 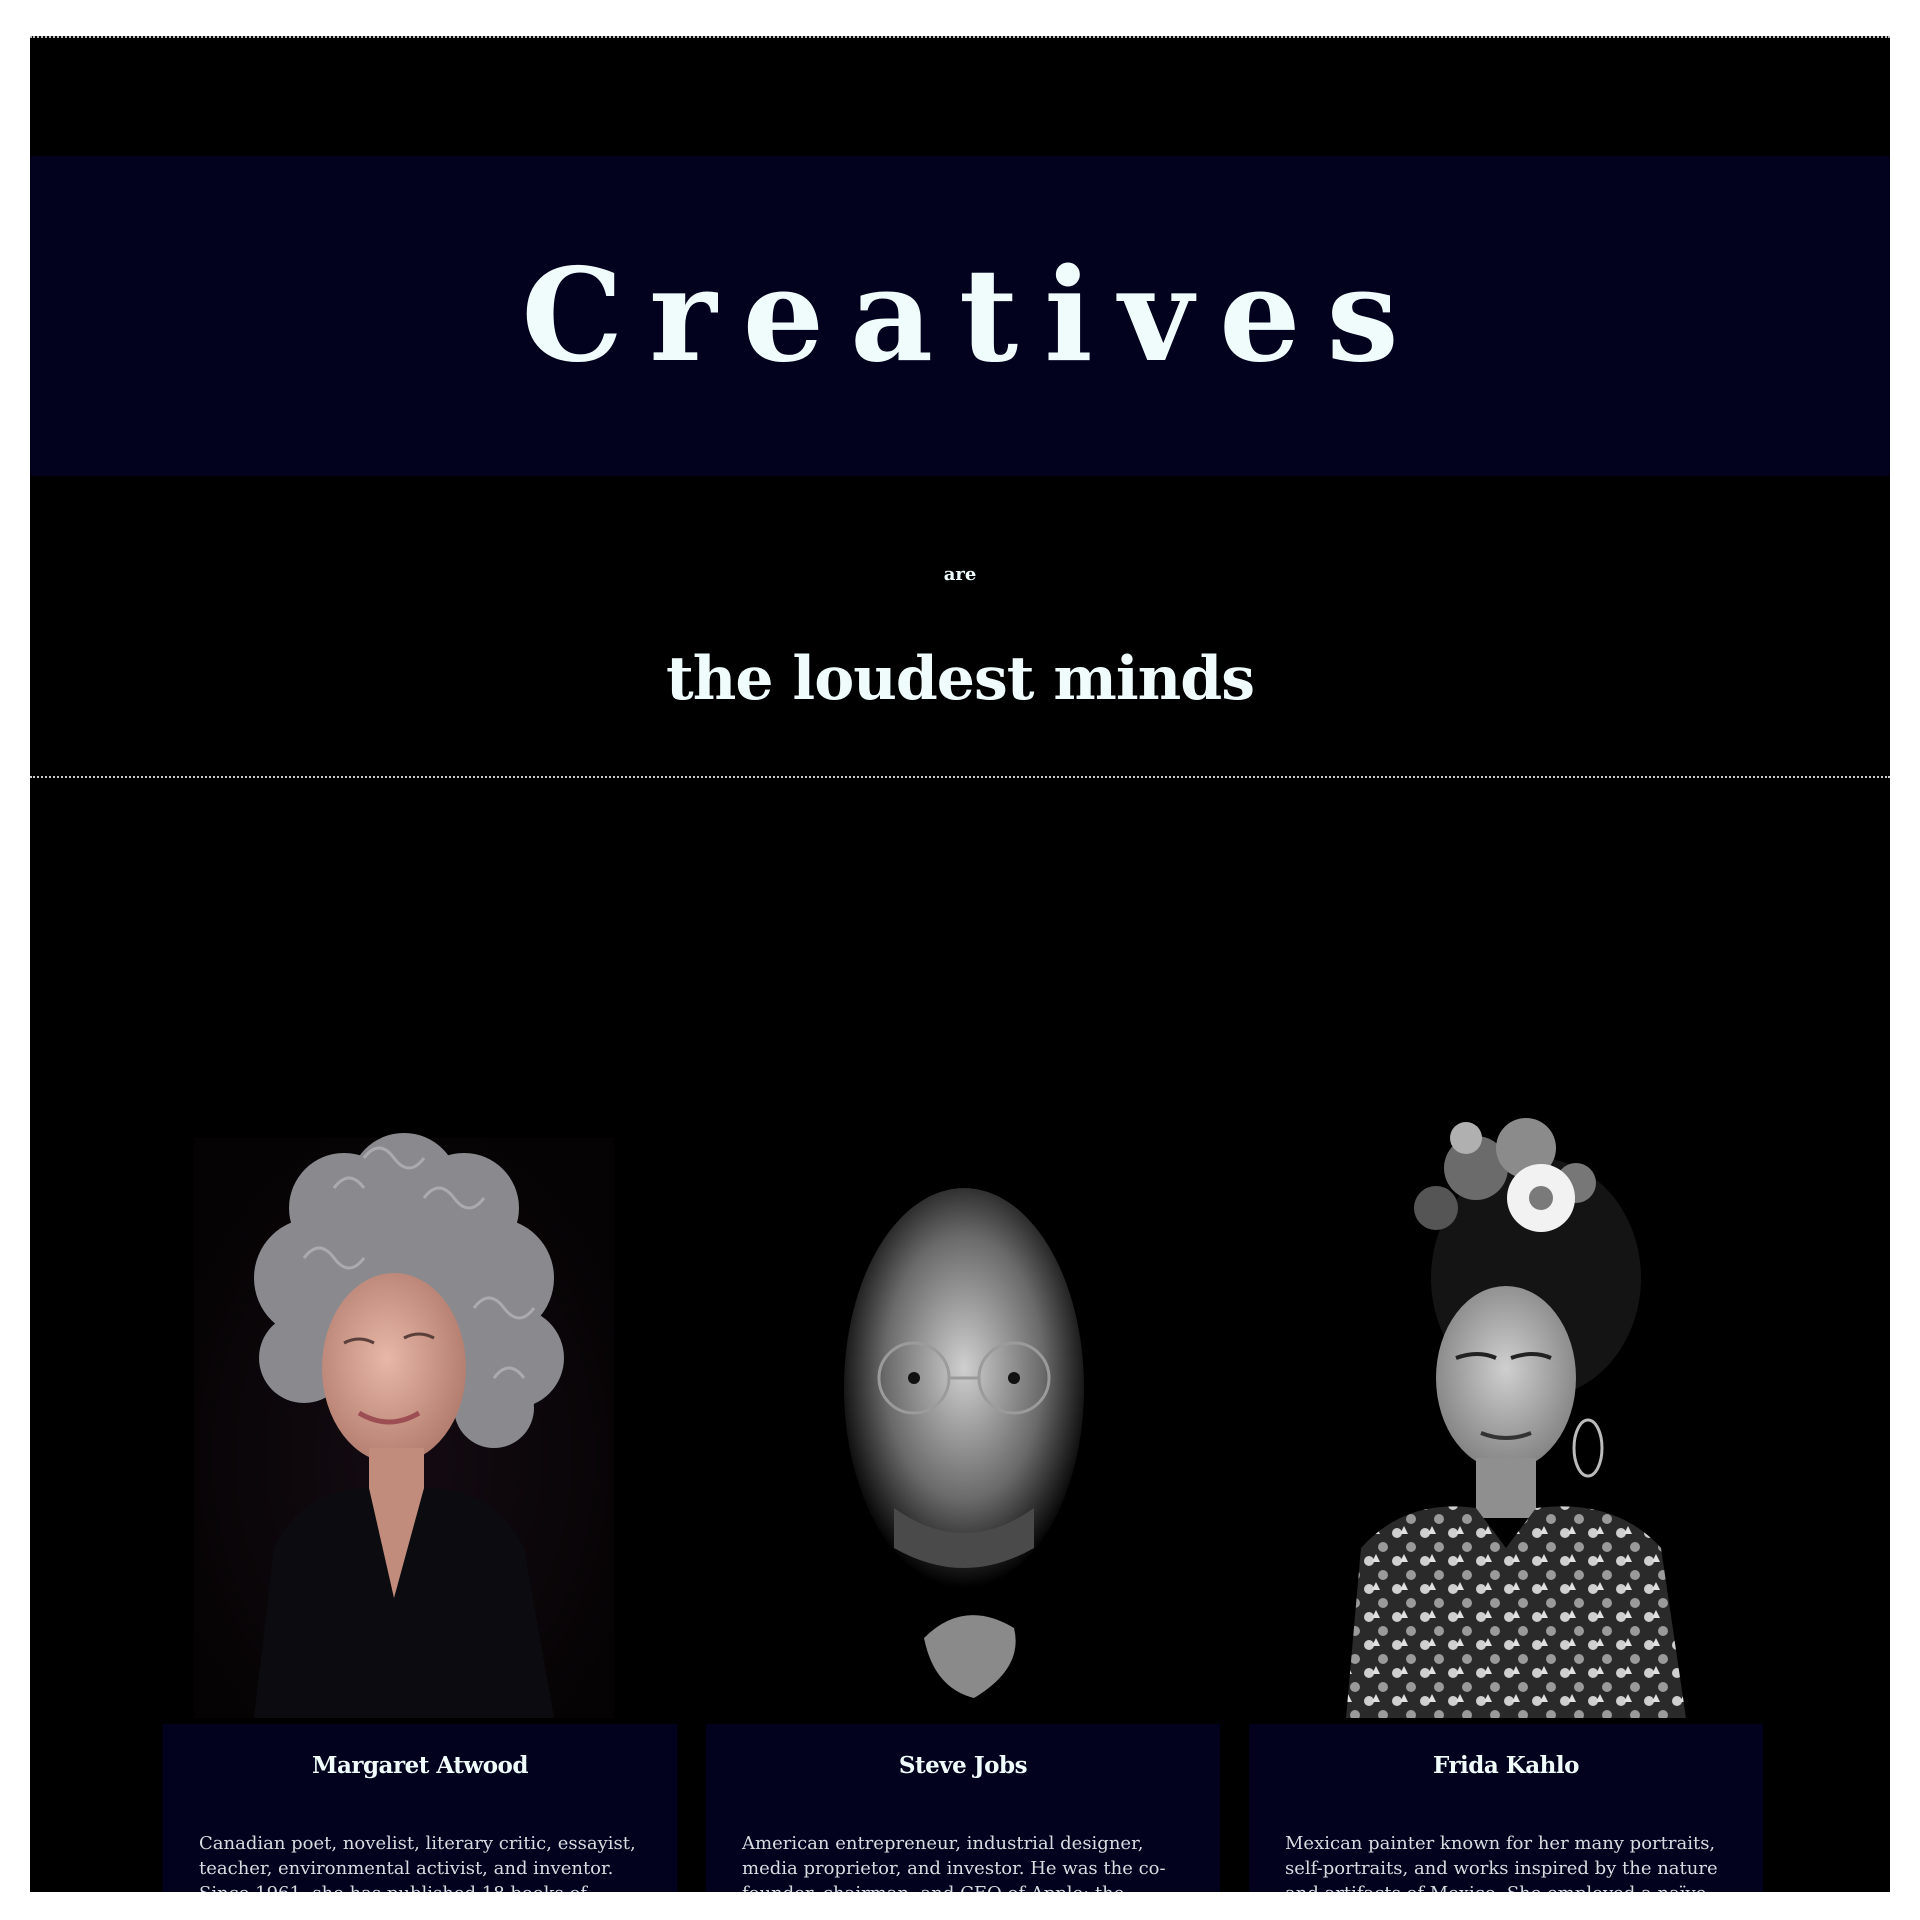 I want to click on person-name: Steve Jobs, so click(x=963, y=1765).